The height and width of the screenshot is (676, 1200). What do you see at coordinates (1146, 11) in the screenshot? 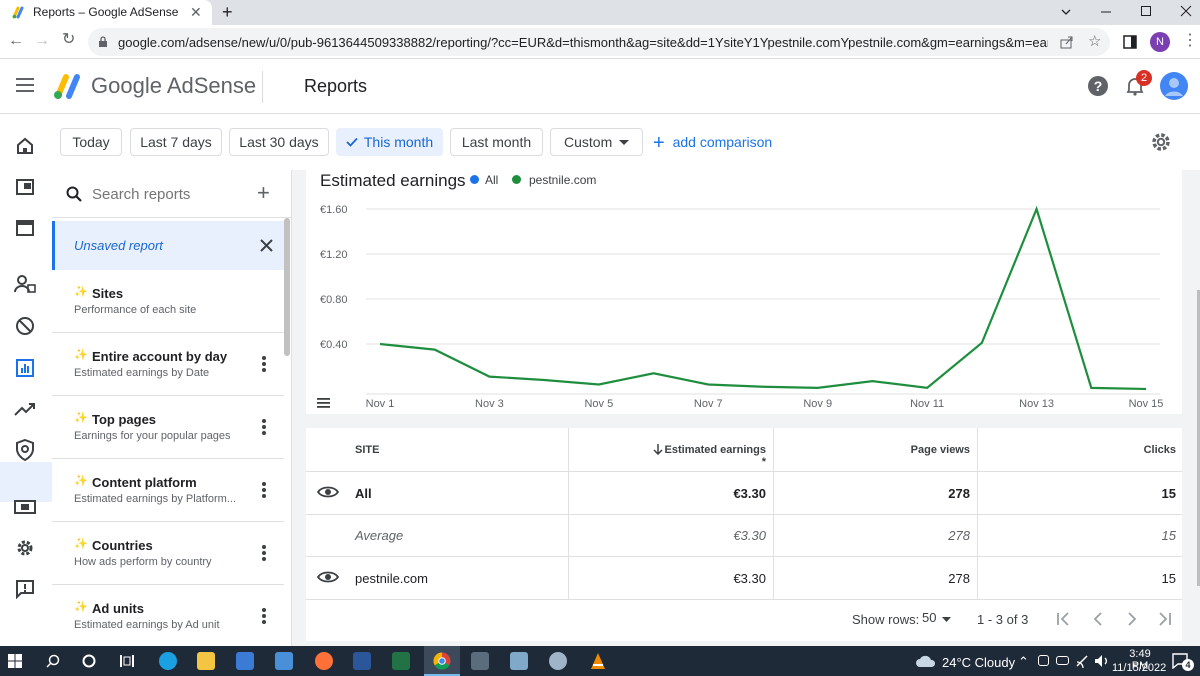
I see `maximize-icon` at bounding box center [1146, 11].